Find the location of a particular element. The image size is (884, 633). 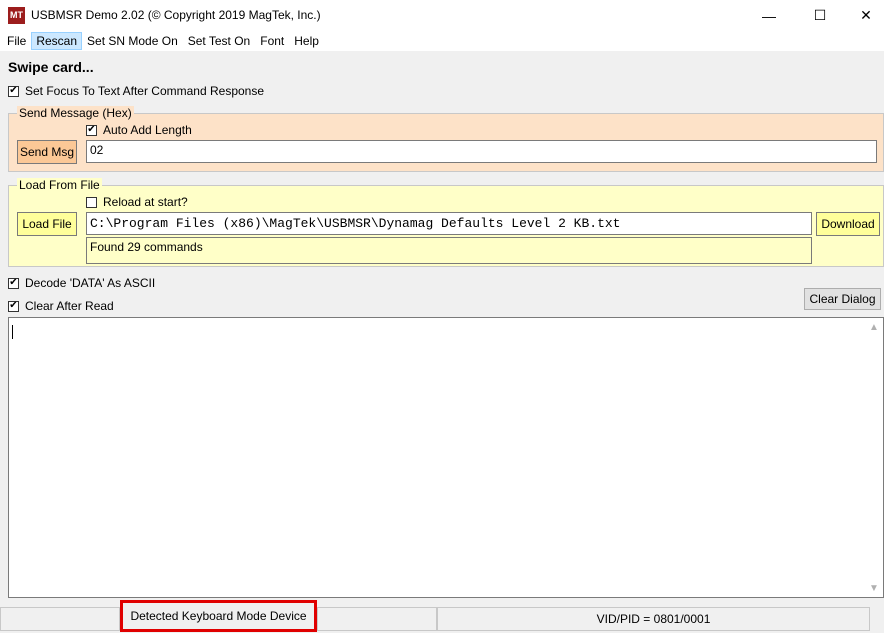

menu-file: File is located at coordinates (16, 41).